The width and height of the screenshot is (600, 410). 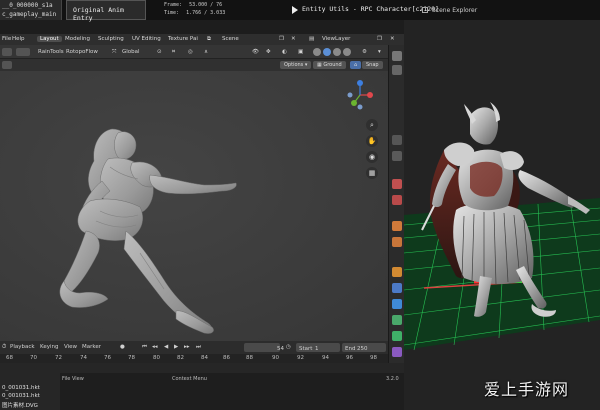 I want to click on current-frame-field: 54, so click(x=264, y=347).